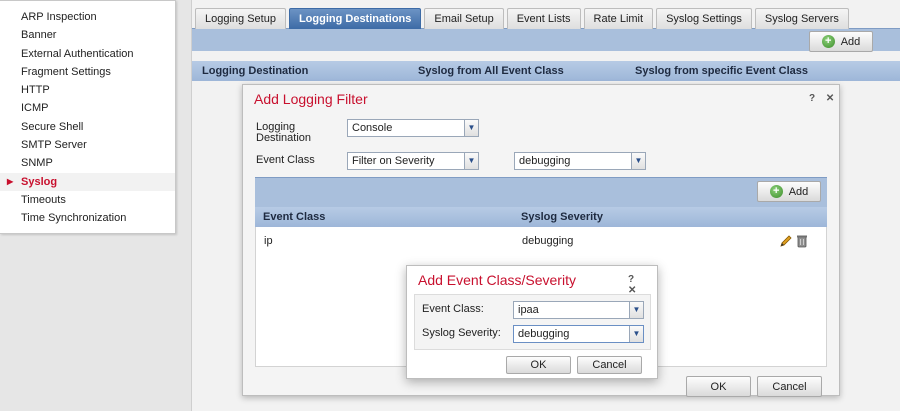 The image size is (900, 411). I want to click on active-arrow-icon: ▶, so click(10, 181).